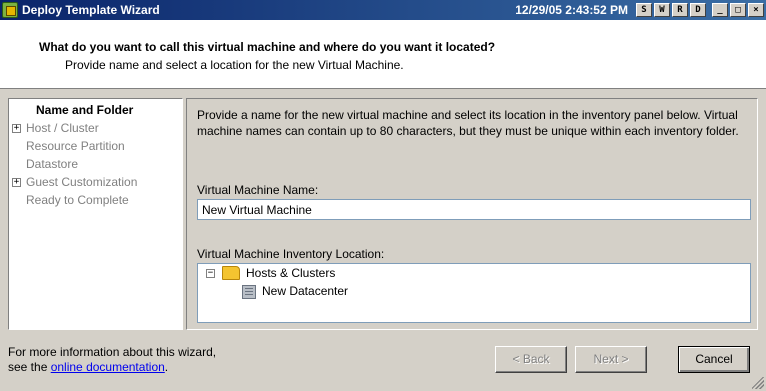 The width and height of the screenshot is (766, 391). Describe the element at coordinates (738, 10) in the screenshot. I see `maximize-button: □` at that location.